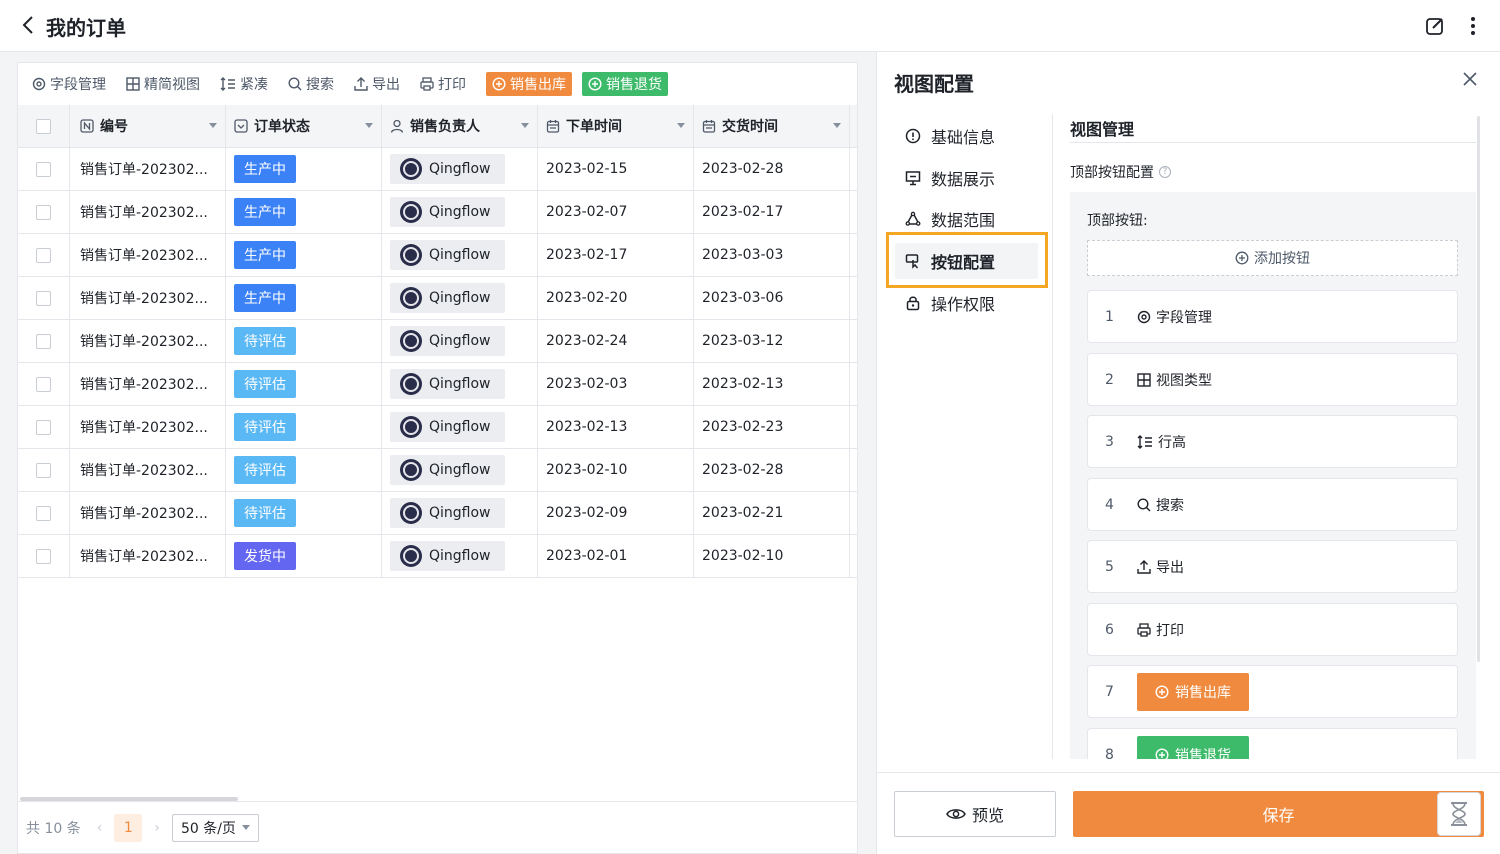 The width and height of the screenshot is (1500, 854). Describe the element at coordinates (1272, 504) in the screenshot. I see `button-item: 4 搜索` at that location.